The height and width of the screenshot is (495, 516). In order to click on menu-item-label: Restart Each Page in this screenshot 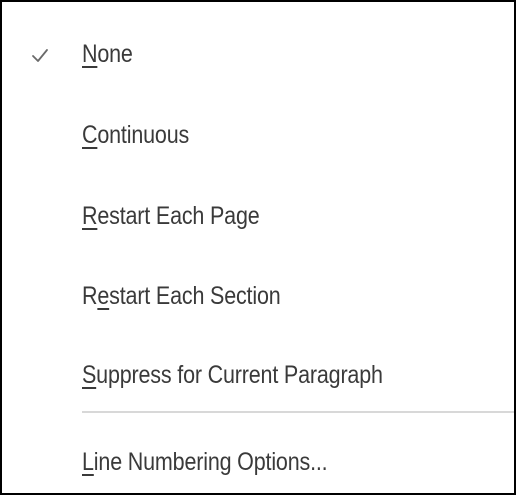, I will do `click(171, 216)`.